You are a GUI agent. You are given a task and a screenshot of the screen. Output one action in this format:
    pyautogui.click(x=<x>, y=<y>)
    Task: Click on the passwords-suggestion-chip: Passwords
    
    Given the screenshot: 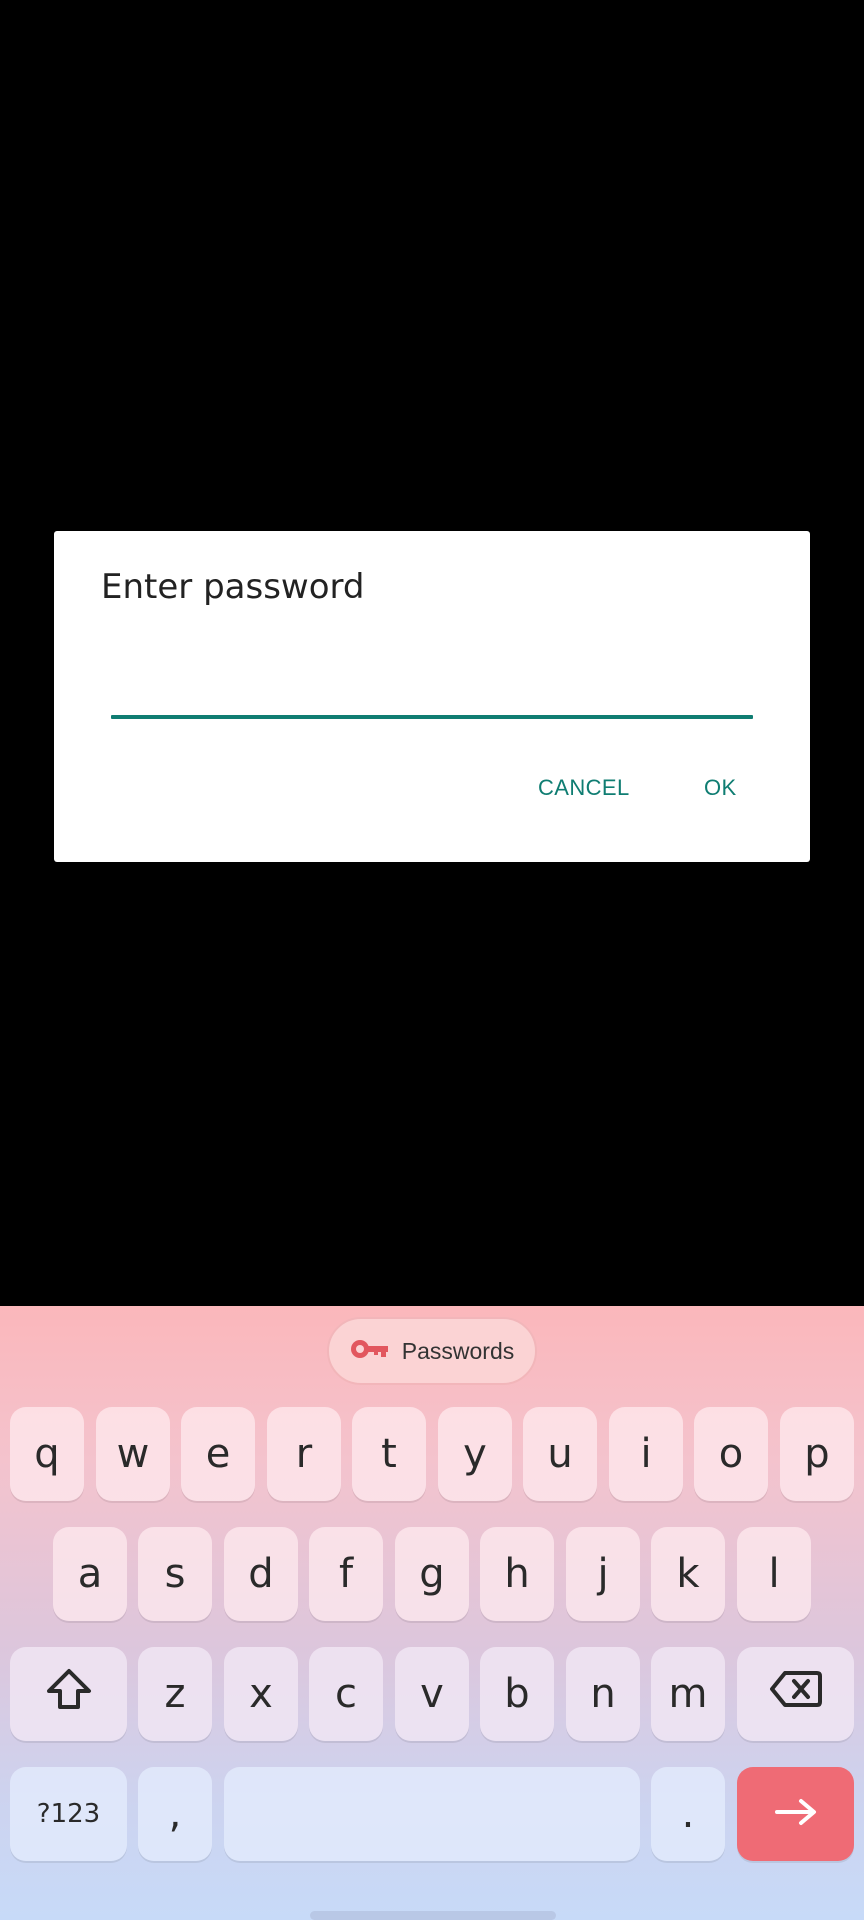 What is the action you would take?
    pyautogui.click(x=432, y=1351)
    